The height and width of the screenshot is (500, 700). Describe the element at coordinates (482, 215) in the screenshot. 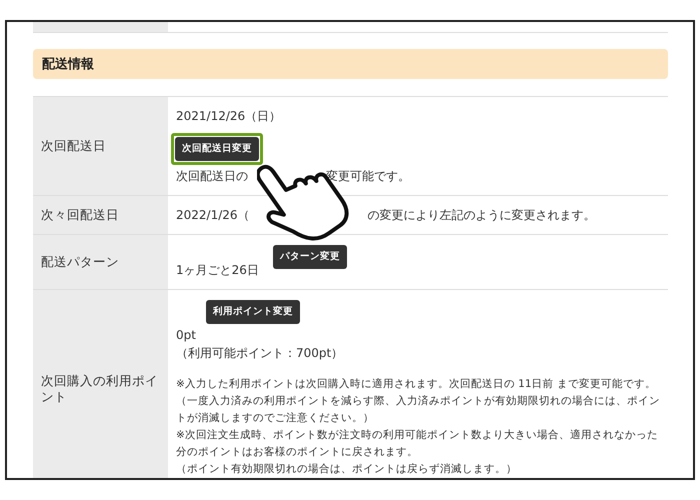

I see `note-text: の変更により左記のように変更されます。` at that location.